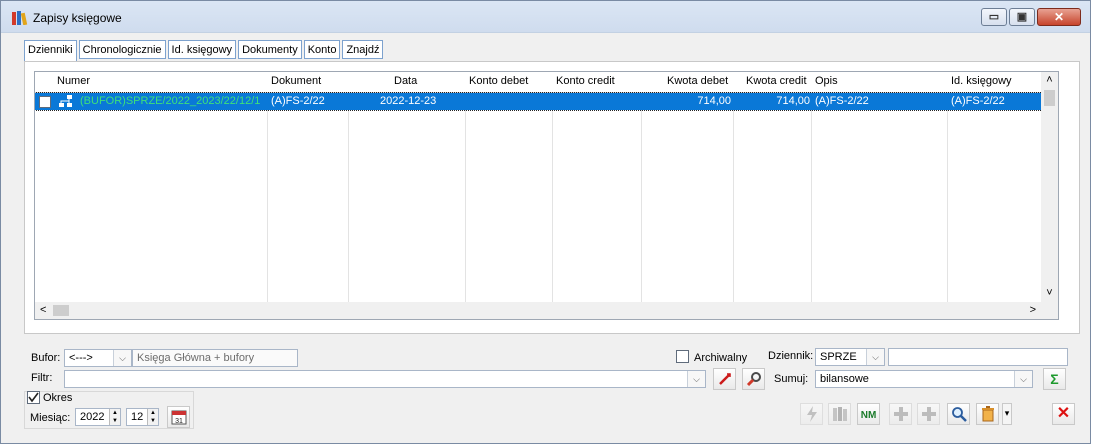 The image size is (1093, 446). What do you see at coordinates (179, 421) in the screenshot?
I see `svg-text: 31` at bounding box center [179, 421].